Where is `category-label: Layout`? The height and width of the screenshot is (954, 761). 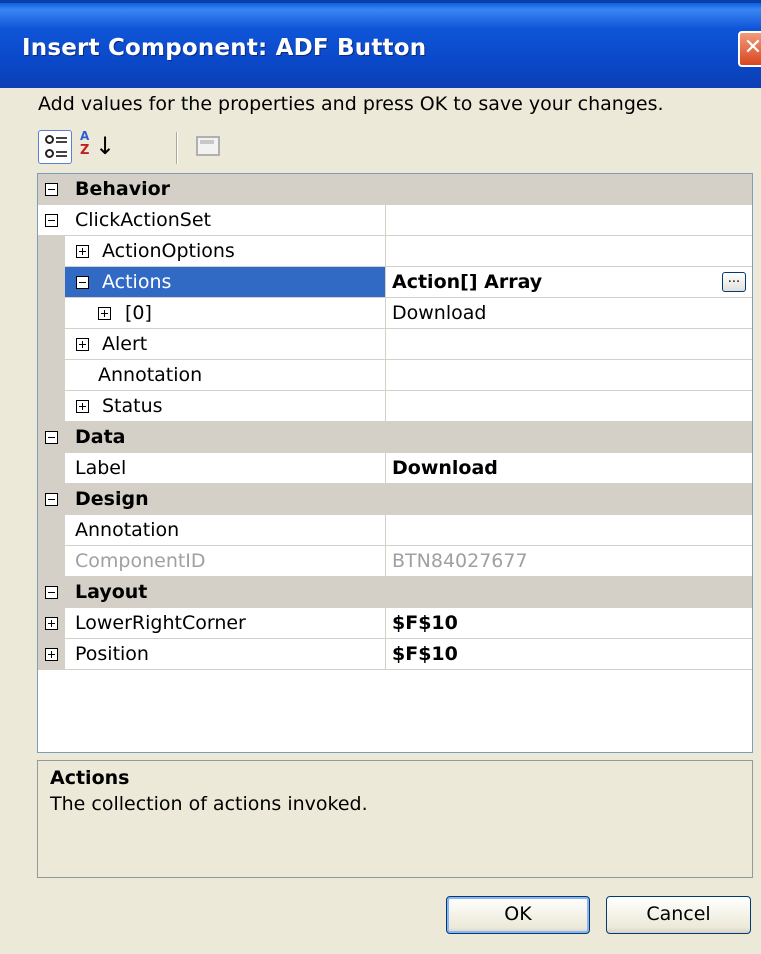 category-label: Layout is located at coordinates (111, 592).